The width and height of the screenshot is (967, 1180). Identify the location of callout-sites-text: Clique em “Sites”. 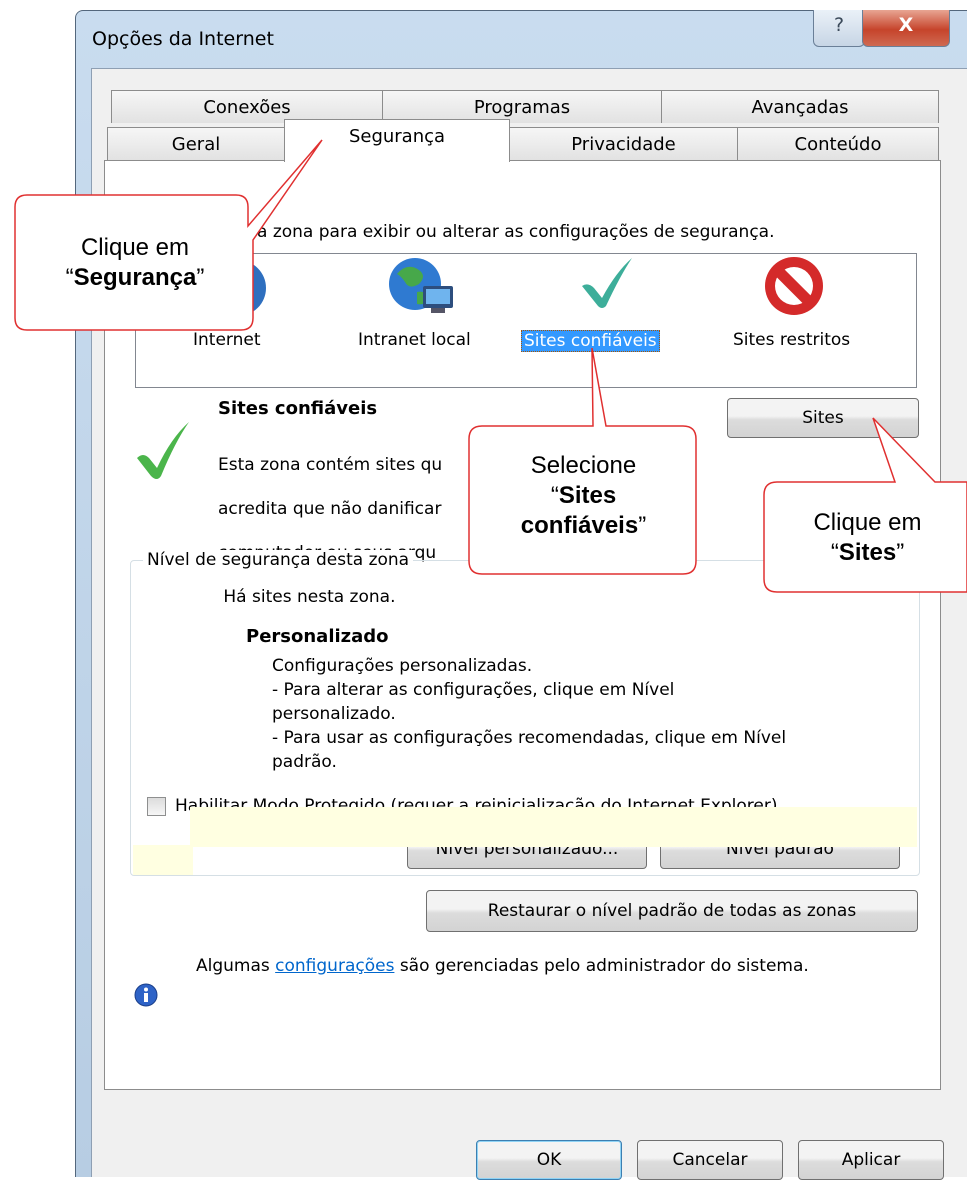
(867, 538).